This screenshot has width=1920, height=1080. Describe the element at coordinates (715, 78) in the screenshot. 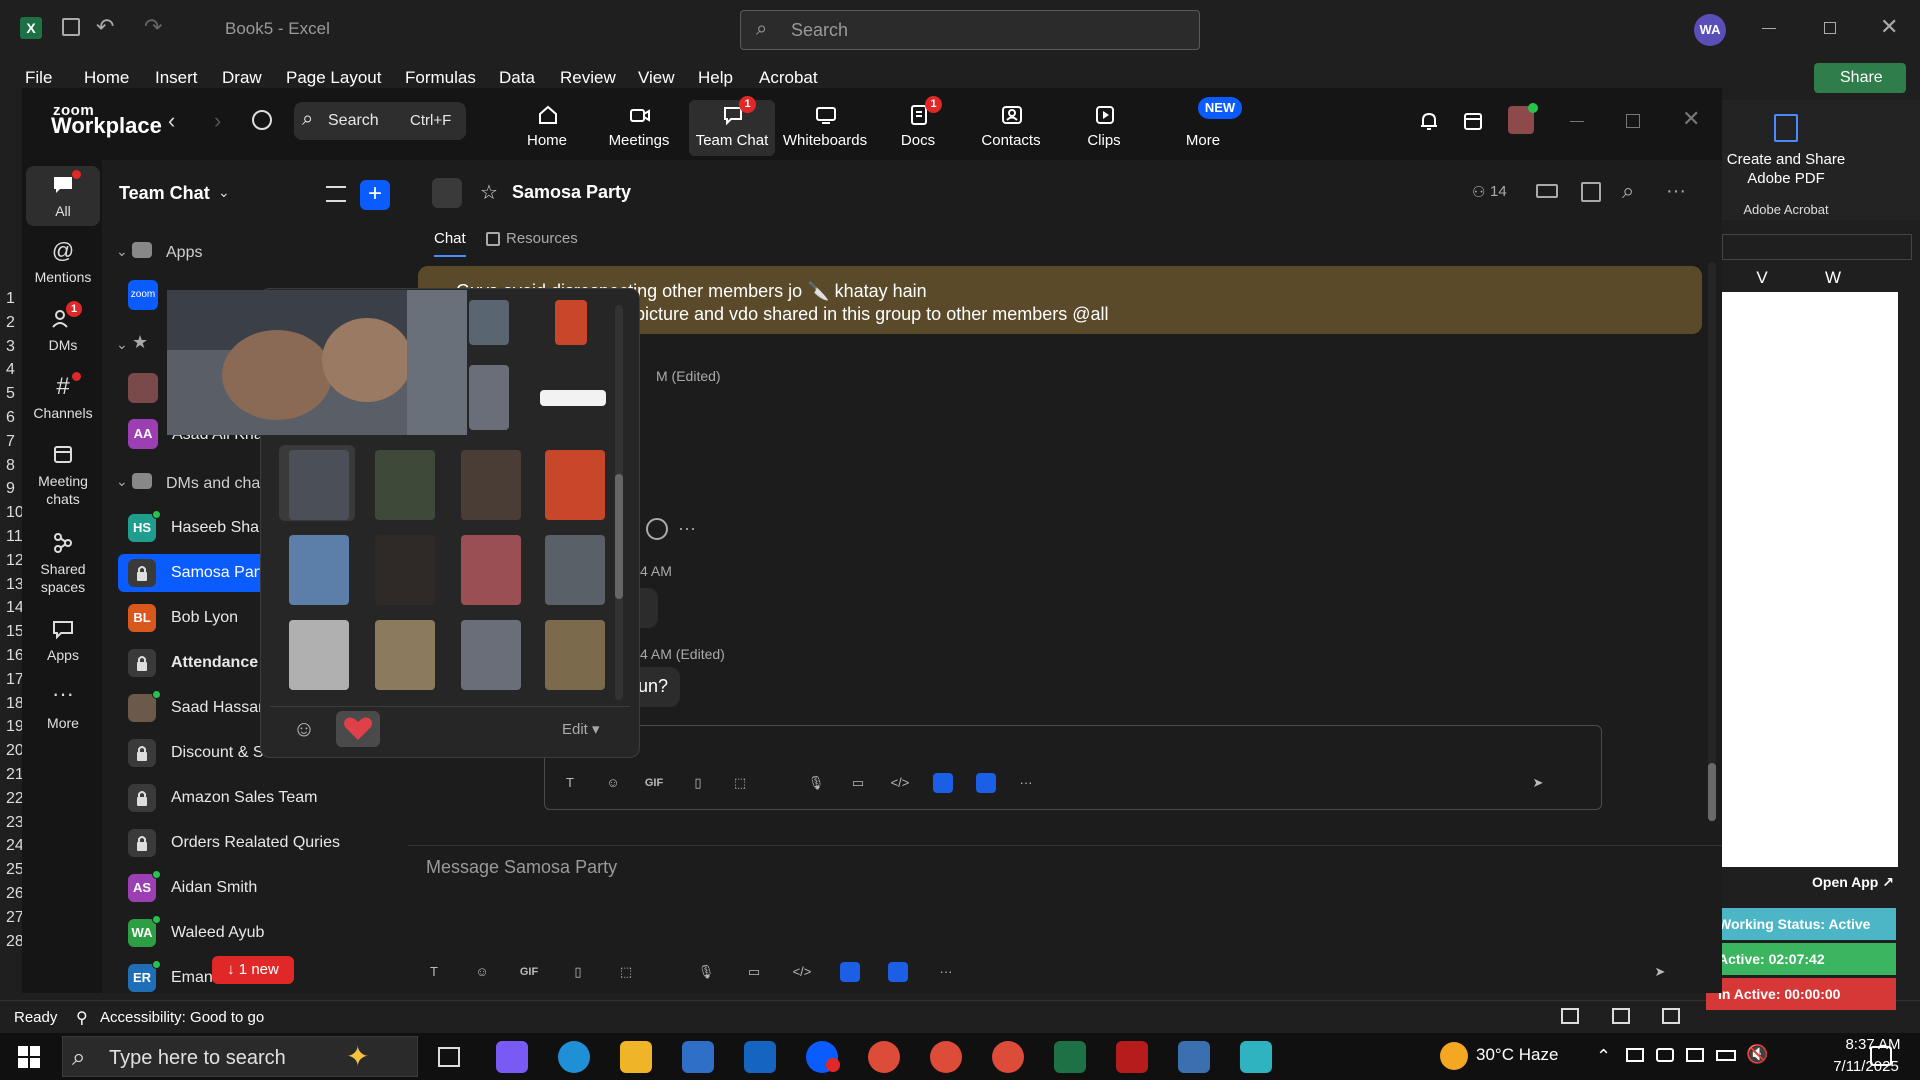

I see `ribbon-tab-help: Help` at that location.